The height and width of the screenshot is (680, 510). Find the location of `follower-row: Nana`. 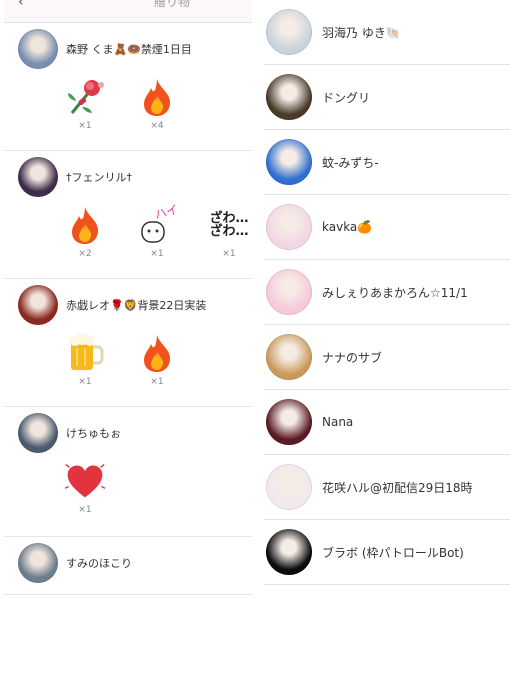

follower-row: Nana is located at coordinates (387, 422).